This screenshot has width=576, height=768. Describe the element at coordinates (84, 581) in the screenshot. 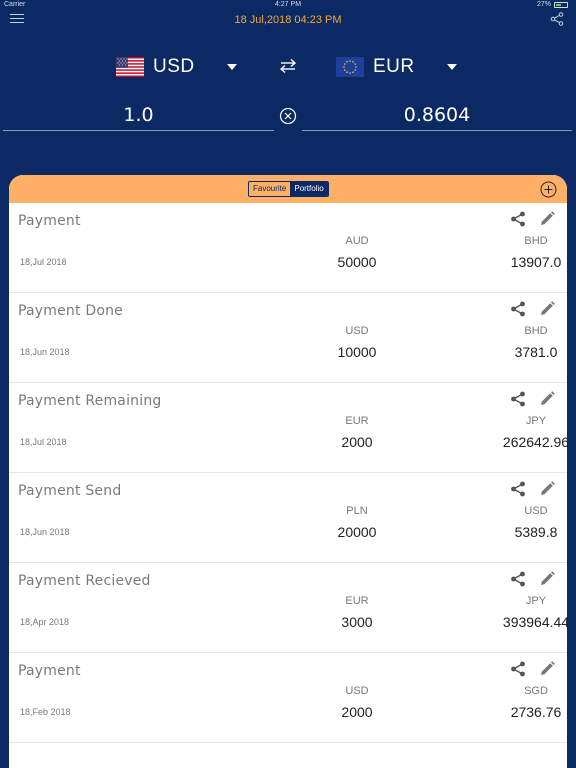

I see `transaction-title: Payment Recieved` at that location.